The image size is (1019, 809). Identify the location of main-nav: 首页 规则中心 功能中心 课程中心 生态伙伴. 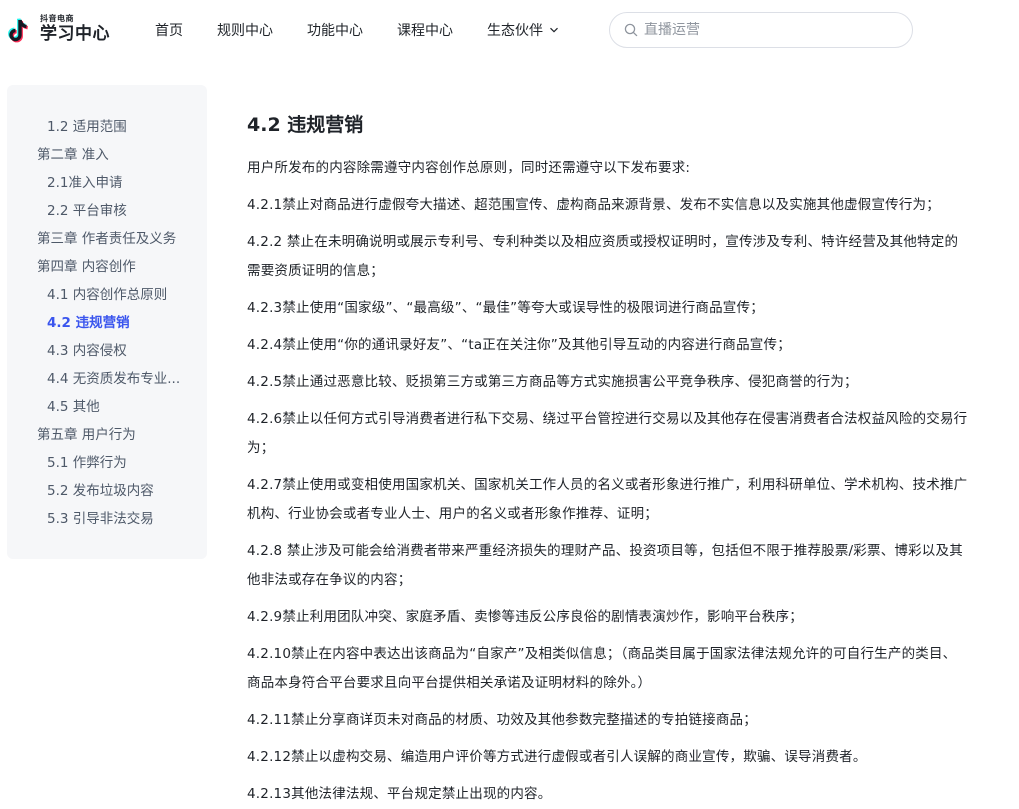
(357, 30).